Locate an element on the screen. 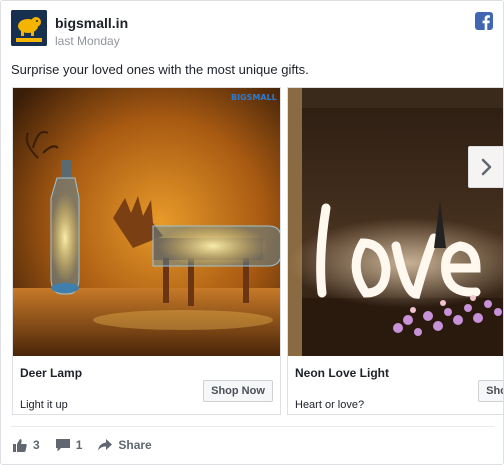 The image size is (504, 465). bigsmall-logo-icon is located at coordinates (29, 28).